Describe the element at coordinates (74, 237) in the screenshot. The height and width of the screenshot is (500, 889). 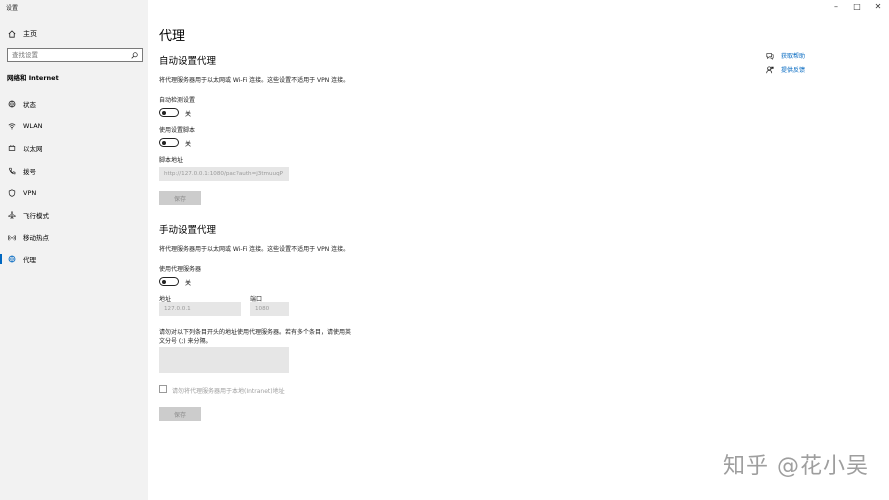
I see `sidebar-item-hotspot: 移动热点` at that location.